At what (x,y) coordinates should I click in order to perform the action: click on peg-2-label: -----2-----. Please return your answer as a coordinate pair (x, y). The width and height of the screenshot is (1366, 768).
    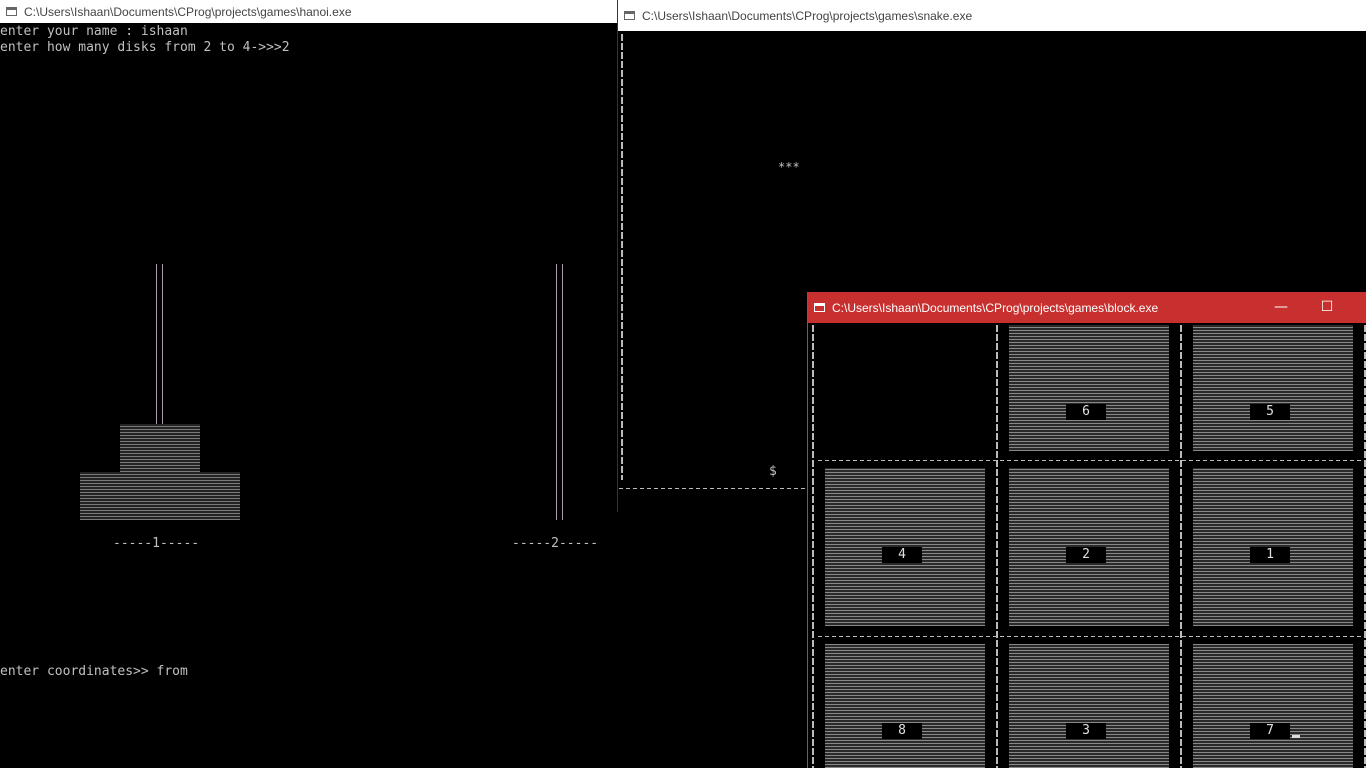
    Looking at the image, I should click on (555, 543).